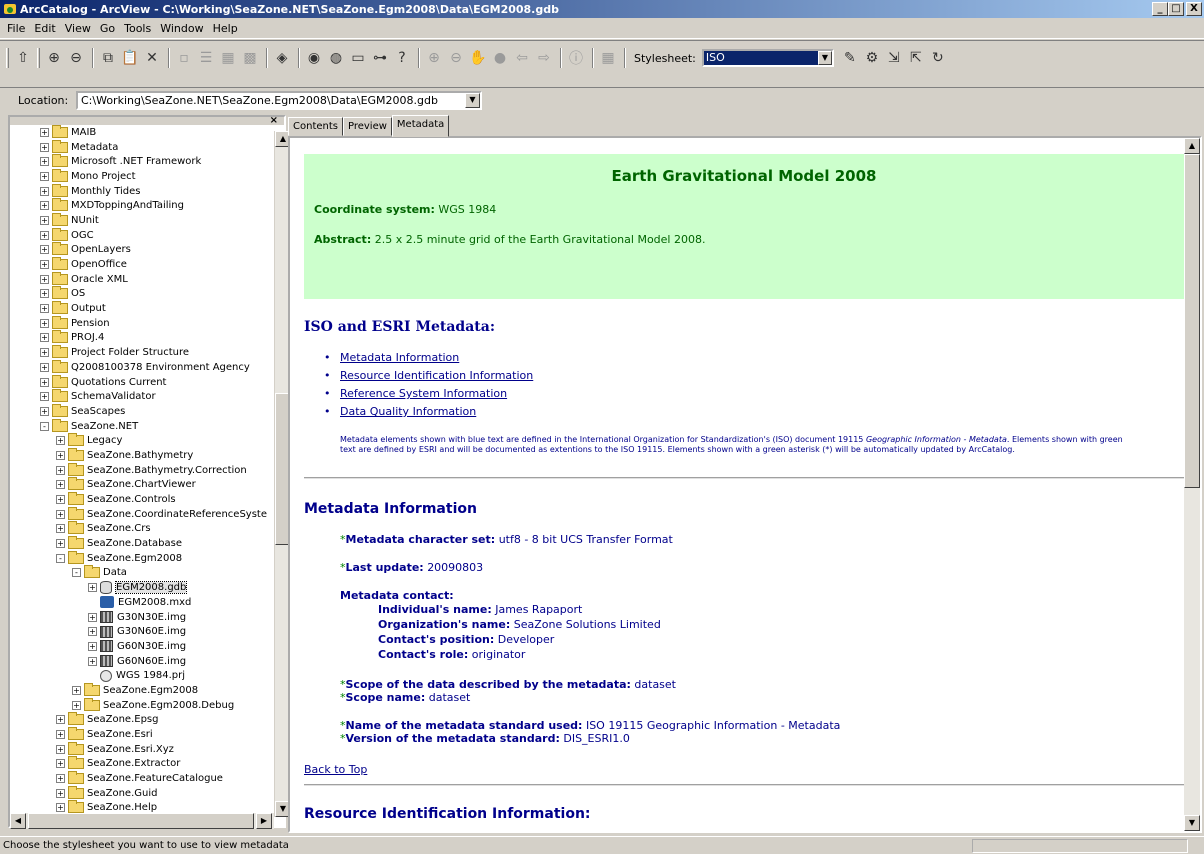  Describe the element at coordinates (141, 338) in the screenshot. I see `tree-item: + PROJ.4` at that location.